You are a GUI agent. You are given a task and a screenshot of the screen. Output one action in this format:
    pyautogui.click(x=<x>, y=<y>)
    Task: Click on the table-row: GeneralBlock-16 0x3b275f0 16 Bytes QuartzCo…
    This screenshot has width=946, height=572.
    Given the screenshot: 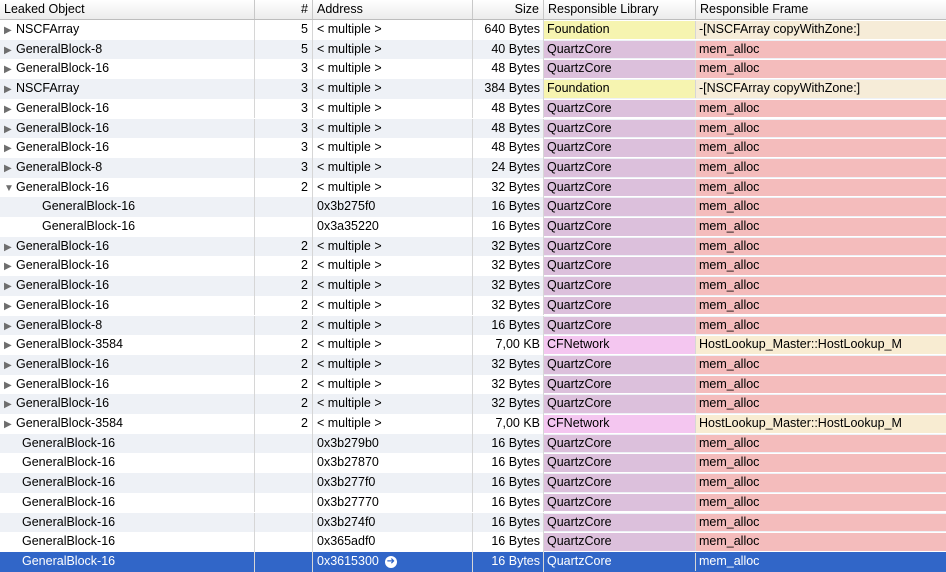 What is the action you would take?
    pyautogui.click(x=473, y=207)
    